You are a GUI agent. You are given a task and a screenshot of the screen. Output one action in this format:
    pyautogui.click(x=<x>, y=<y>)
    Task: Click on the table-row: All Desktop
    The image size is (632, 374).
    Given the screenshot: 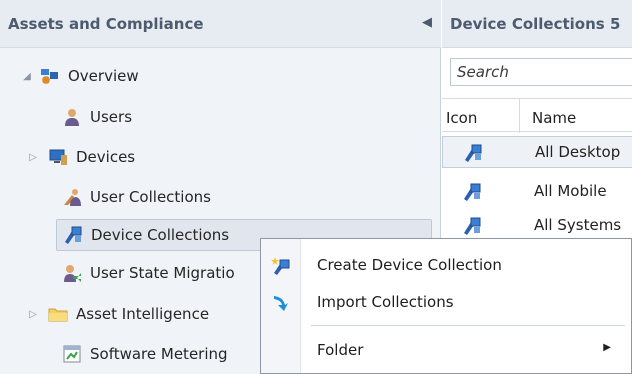 What is the action you would take?
    pyautogui.click(x=537, y=152)
    